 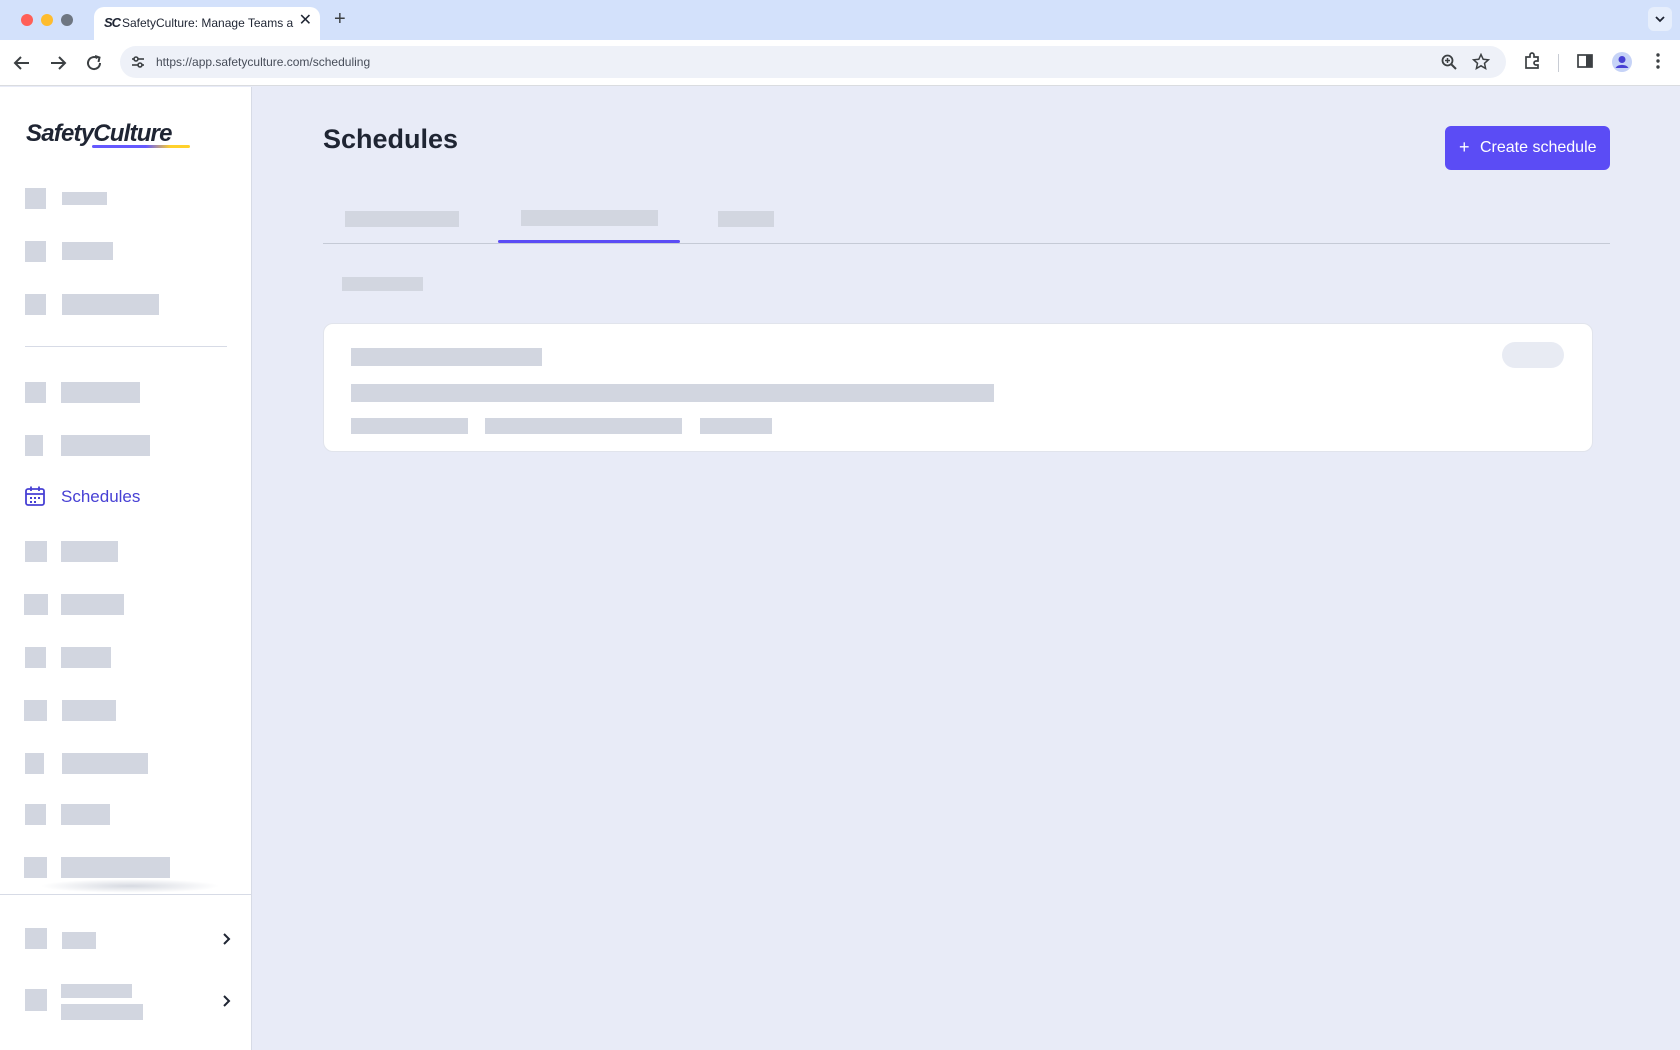 I want to click on filter-skeleton, so click(x=382, y=284).